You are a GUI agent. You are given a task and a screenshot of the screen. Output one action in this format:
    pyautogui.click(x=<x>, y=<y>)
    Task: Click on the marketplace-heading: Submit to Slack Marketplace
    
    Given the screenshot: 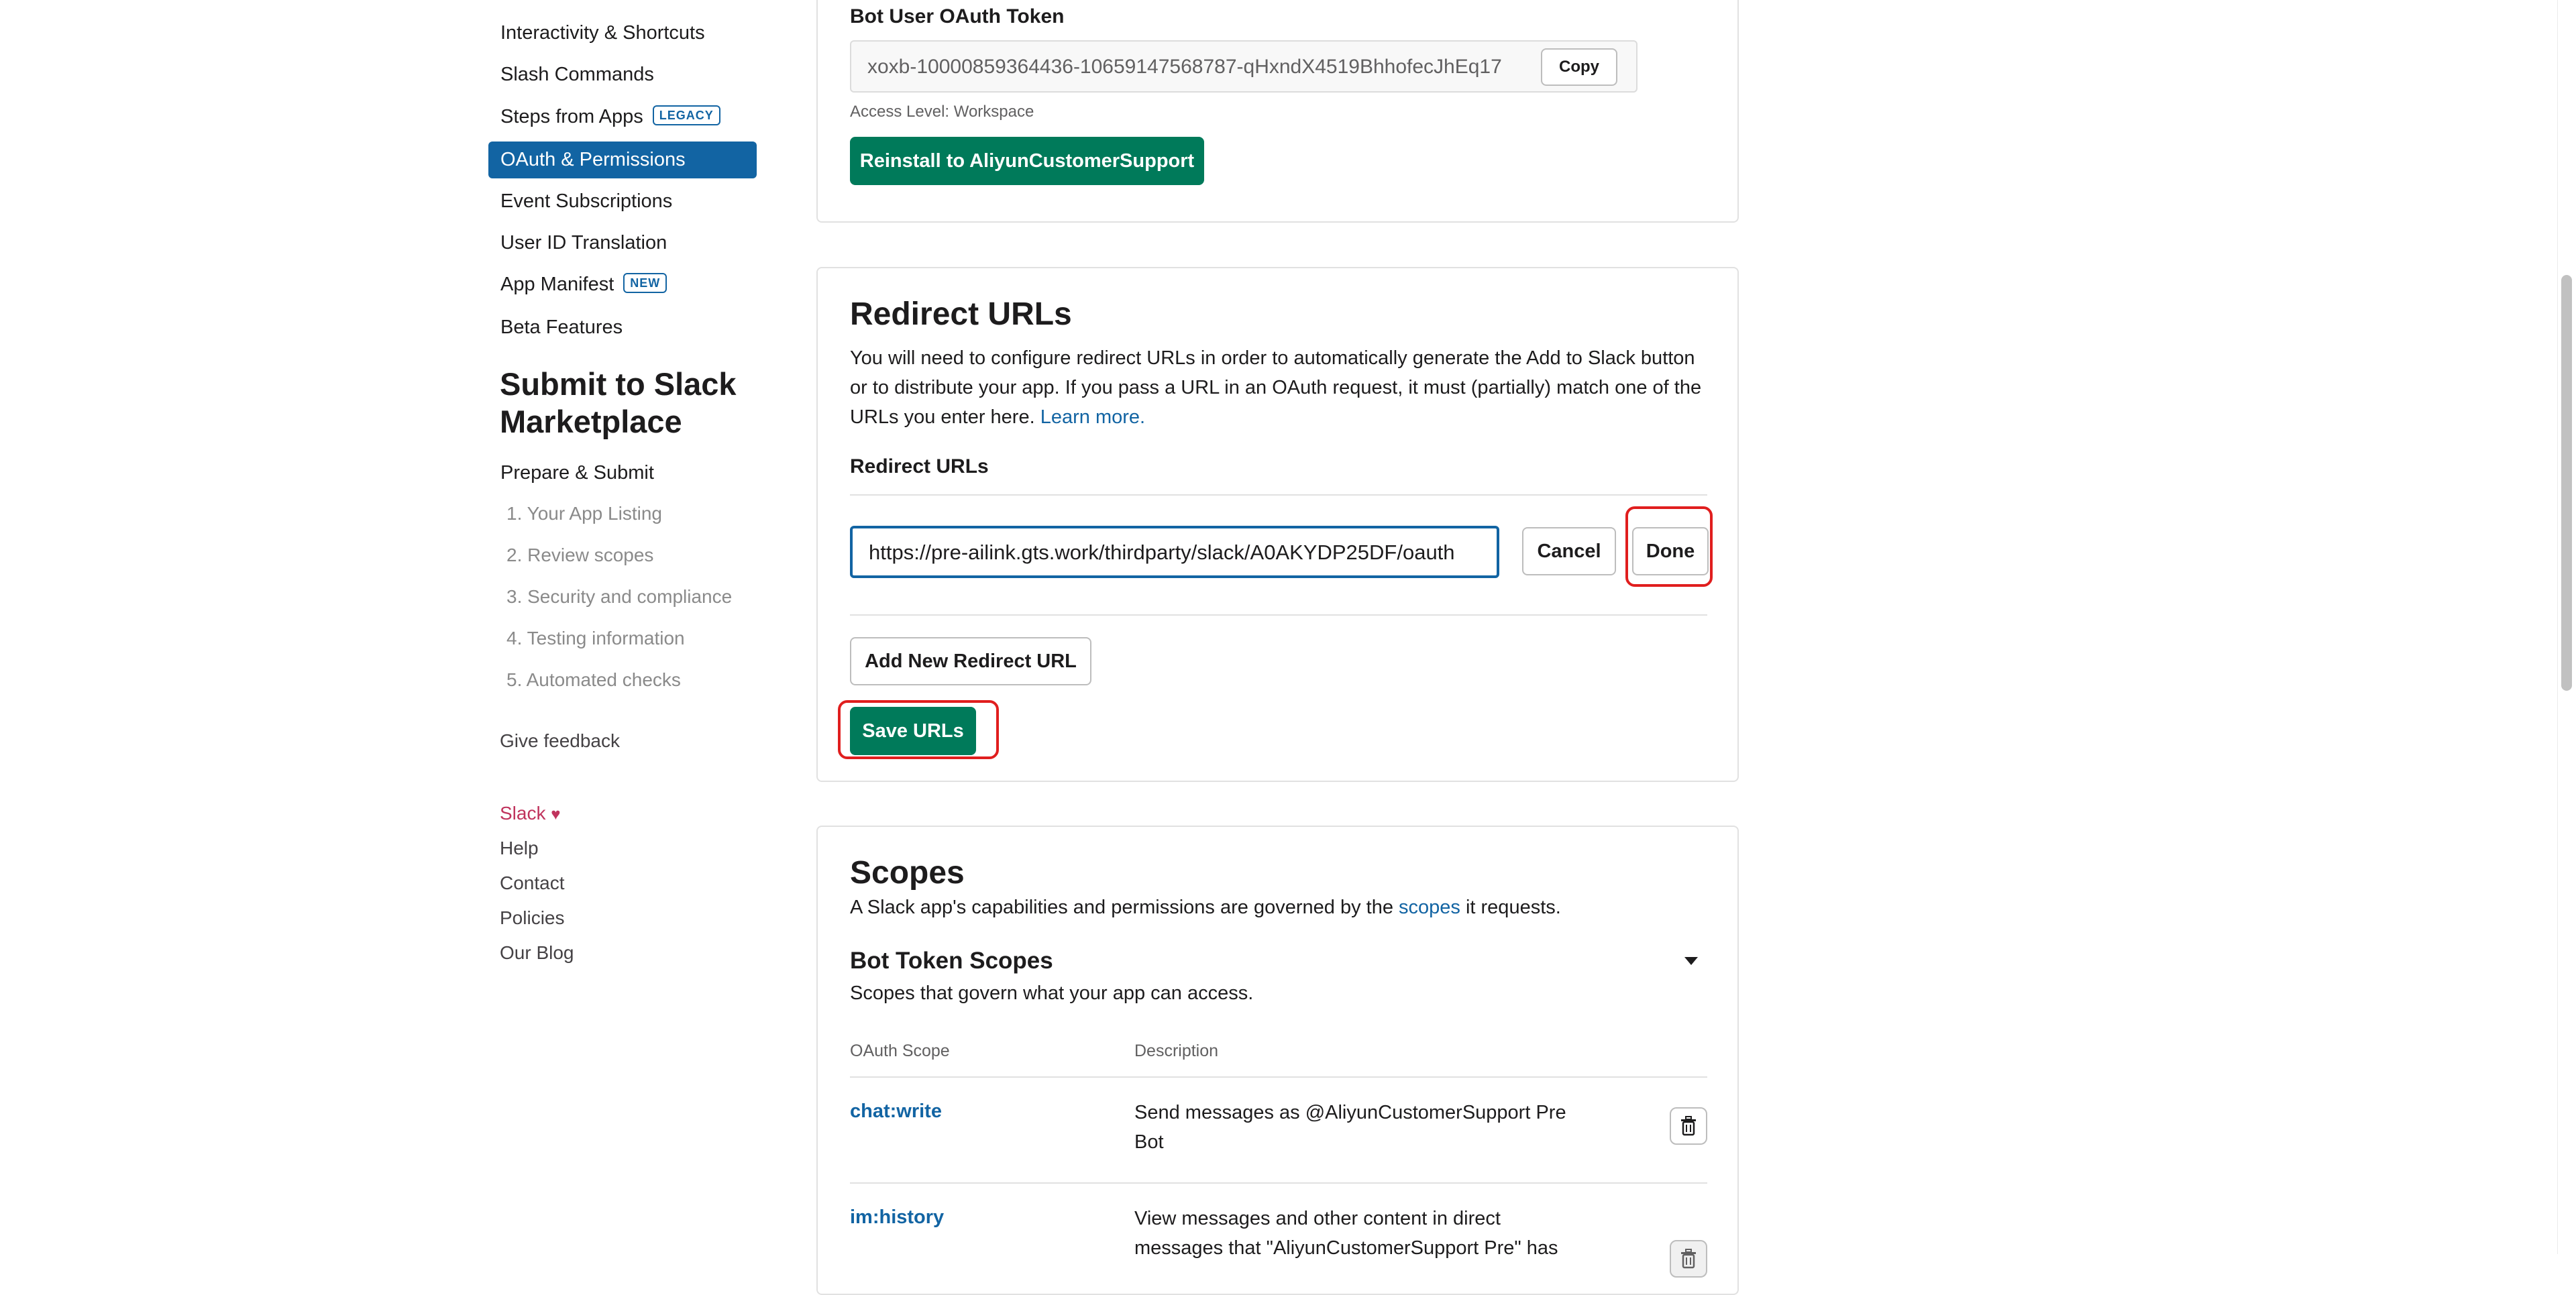 What is the action you would take?
    pyautogui.click(x=618, y=402)
    